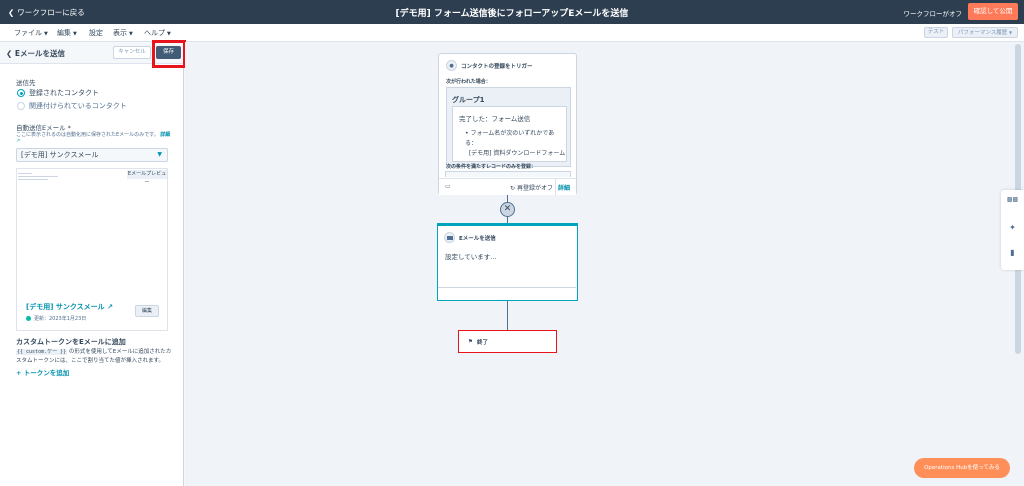  What do you see at coordinates (87, 135) in the screenshot?
I see `auto-email-help-text: ここに表示されるのは自動化用に保存されたEメールのみです。` at bounding box center [87, 135].